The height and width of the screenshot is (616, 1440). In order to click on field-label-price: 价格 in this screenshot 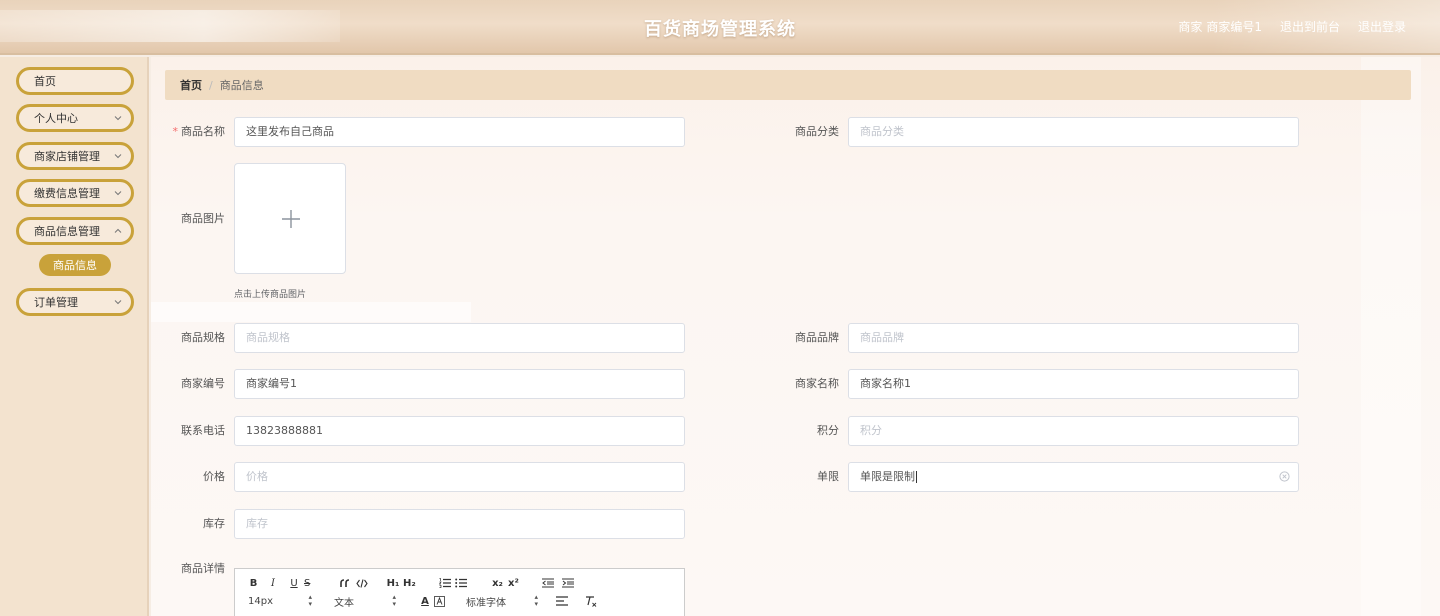, I will do `click(214, 476)`.